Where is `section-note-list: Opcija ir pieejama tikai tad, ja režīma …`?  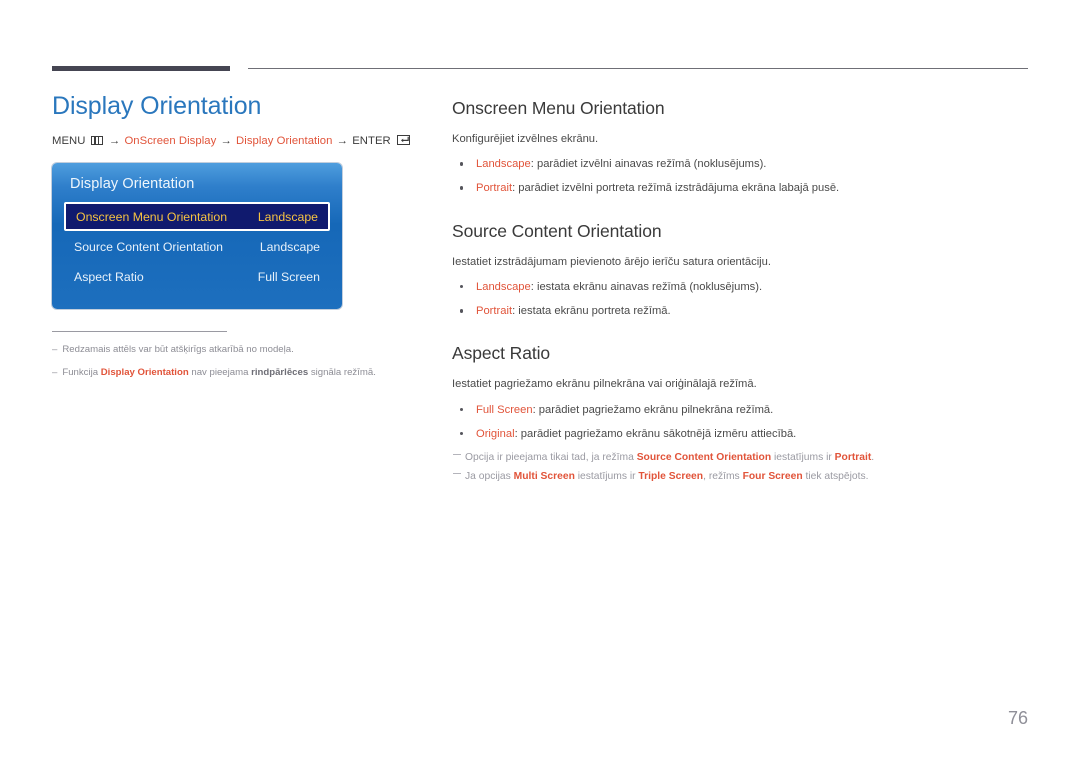
section-note-list: Opcija ir pieejama tikai tad, ja režīma … is located at coordinates (747, 467).